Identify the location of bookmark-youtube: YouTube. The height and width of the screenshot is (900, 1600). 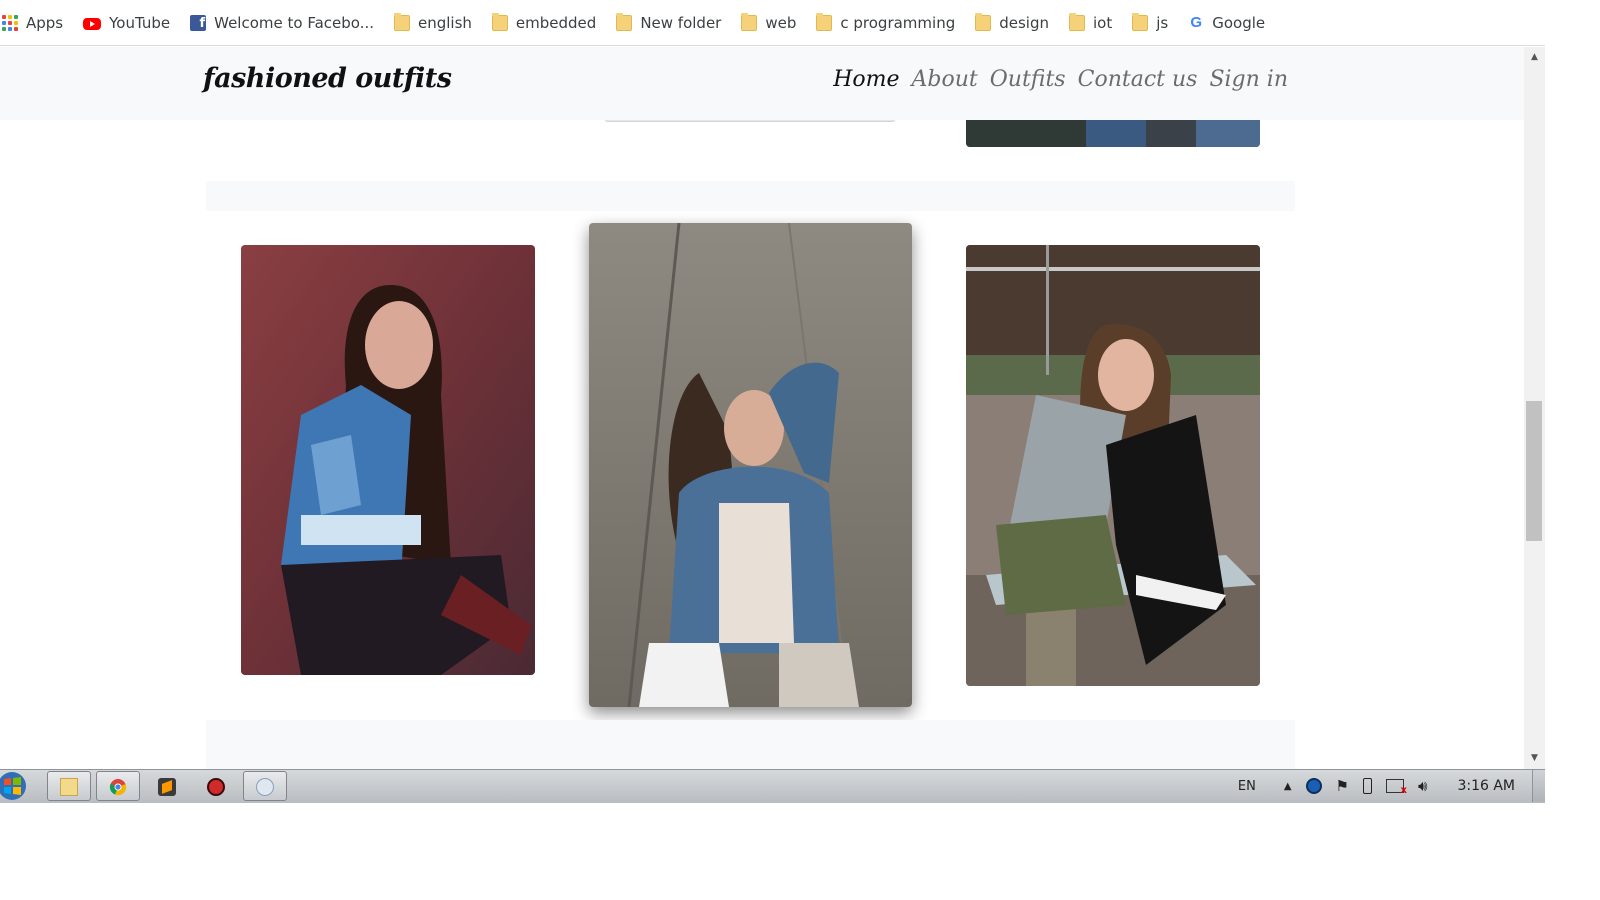
(126, 23).